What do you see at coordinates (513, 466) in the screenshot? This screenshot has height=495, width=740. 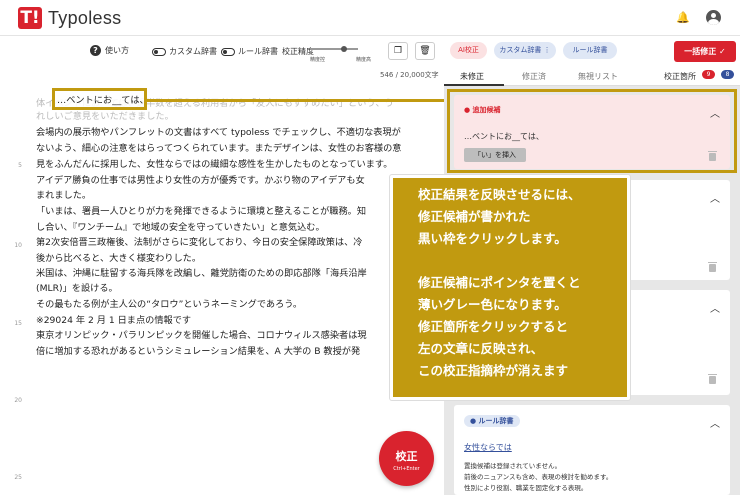 I see `card-message: 置換候補は登録されていません。` at bounding box center [513, 466].